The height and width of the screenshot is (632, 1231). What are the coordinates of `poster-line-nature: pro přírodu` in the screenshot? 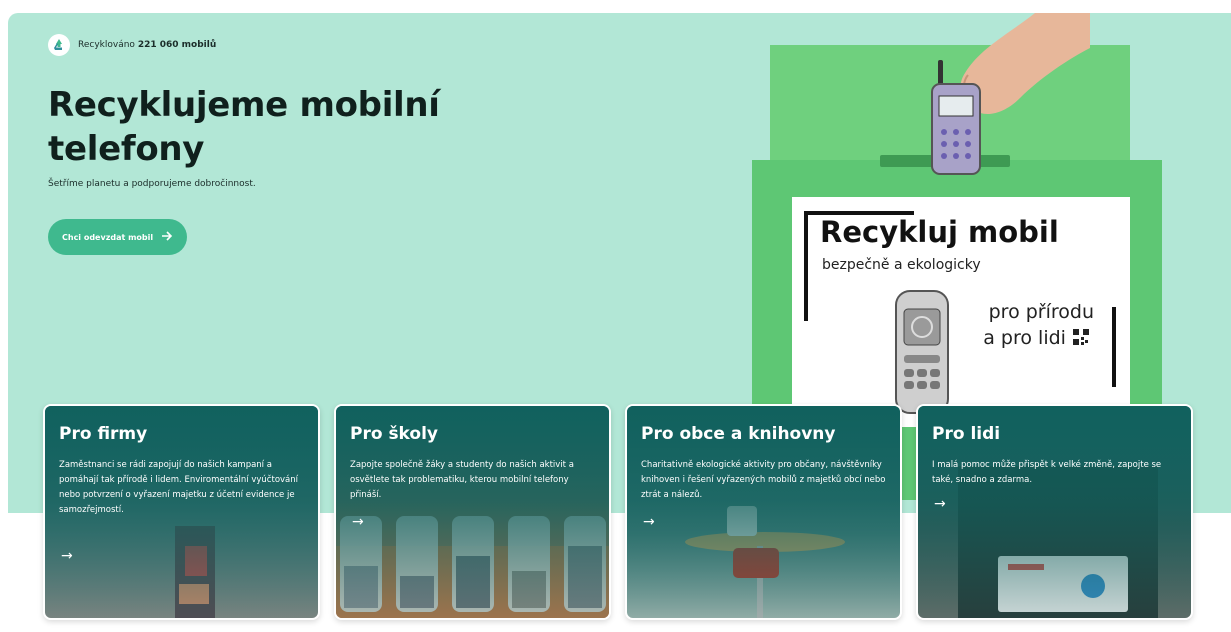 It's located at (1041, 312).